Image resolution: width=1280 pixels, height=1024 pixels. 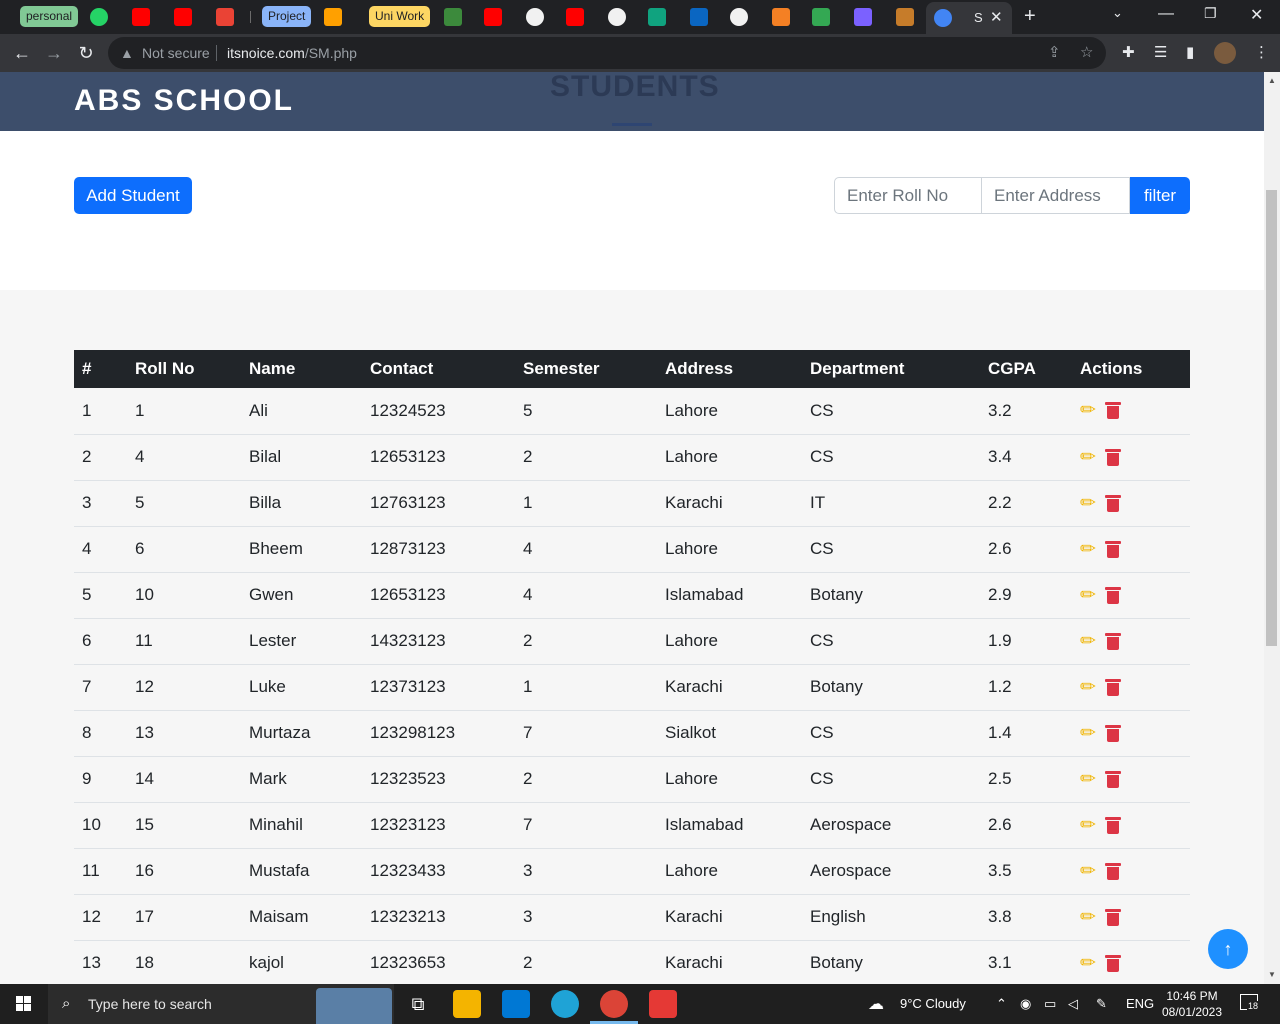 I want to click on close-tab-icon: ✕, so click(x=996, y=17).